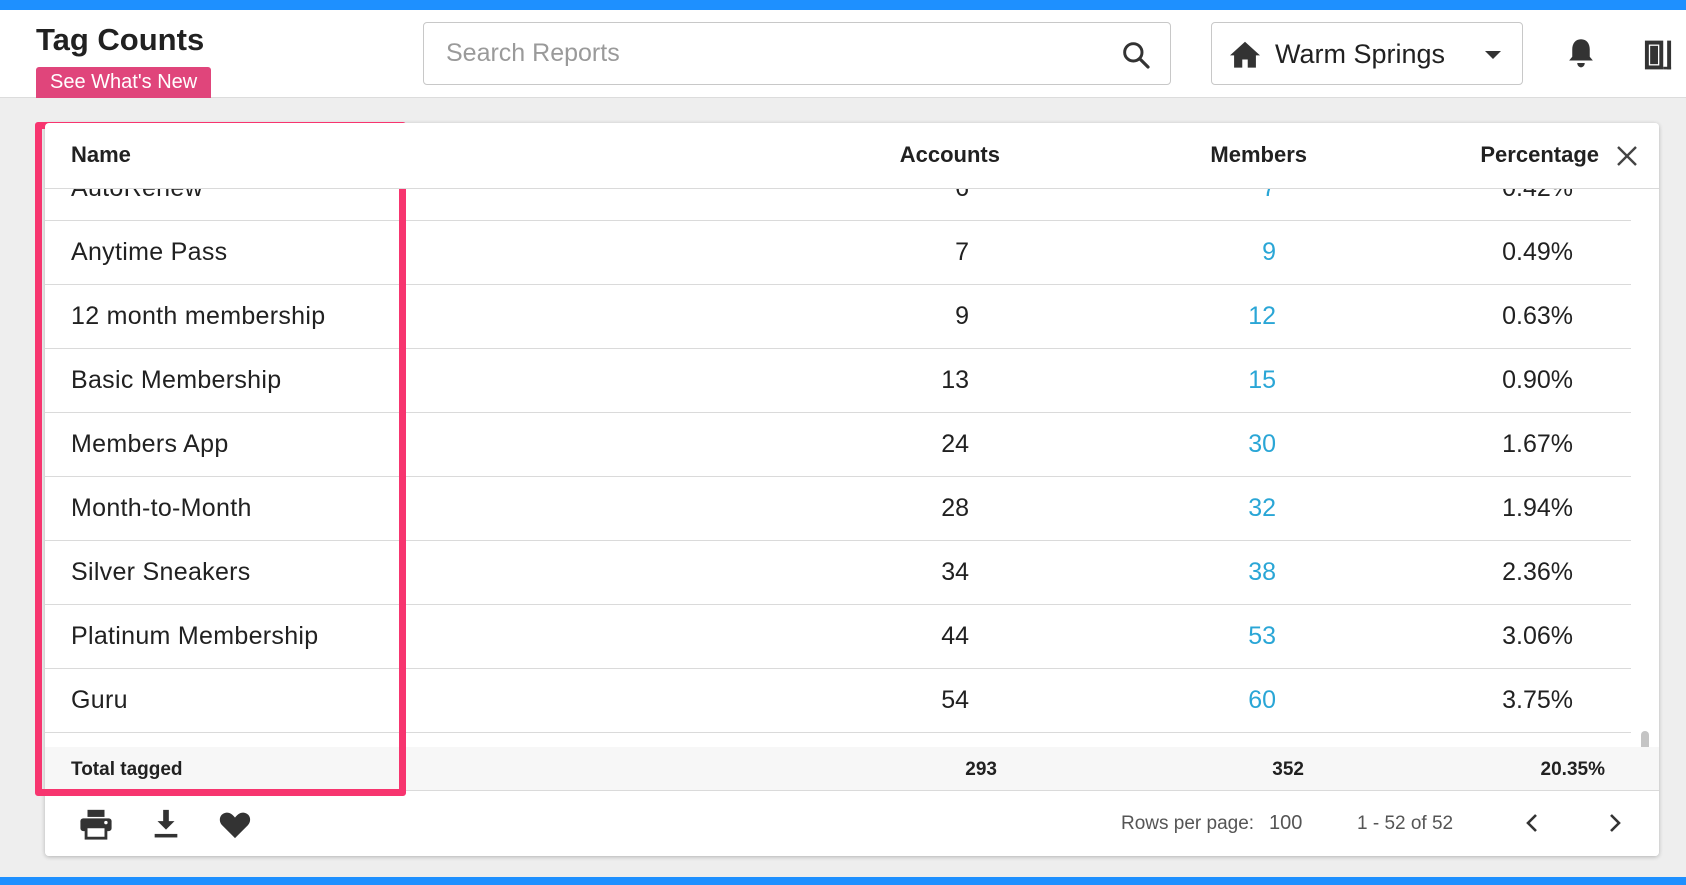 This screenshot has height=885, width=1686. What do you see at coordinates (950, 155) in the screenshot?
I see `column-header-accounts: Accounts` at bounding box center [950, 155].